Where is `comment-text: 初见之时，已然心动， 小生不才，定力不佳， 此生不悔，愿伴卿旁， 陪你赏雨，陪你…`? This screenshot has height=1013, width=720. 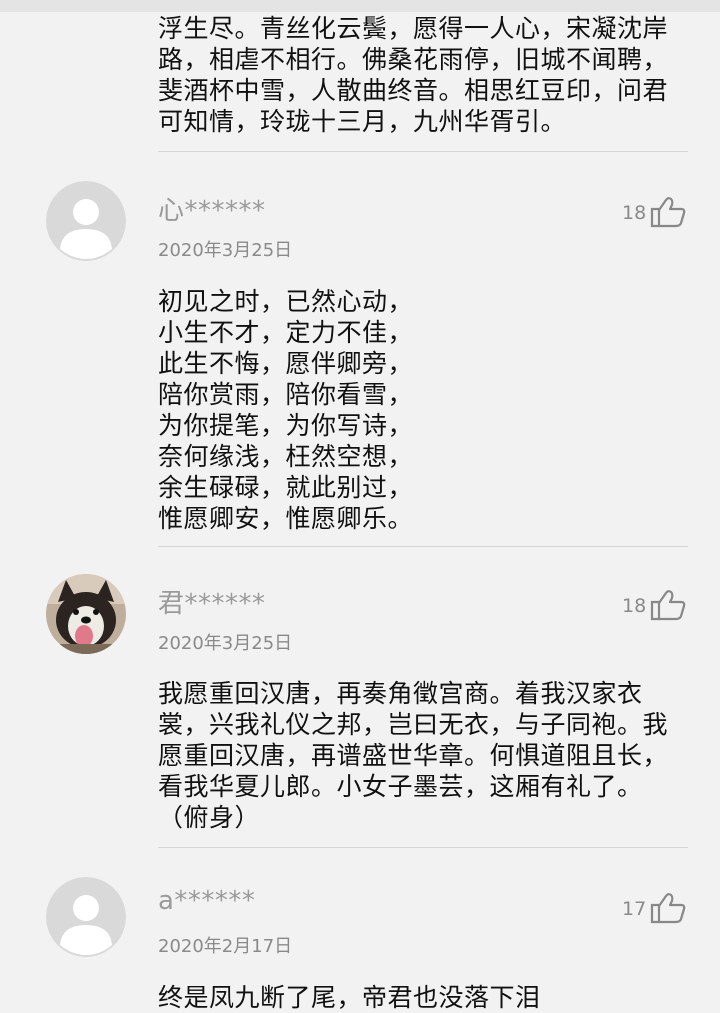 comment-text: 初见之时，已然心动， 小生不才，定力不佳， 此生不悔，愿伴卿旁， 陪你赏雨，陪你… is located at coordinates (286, 410).